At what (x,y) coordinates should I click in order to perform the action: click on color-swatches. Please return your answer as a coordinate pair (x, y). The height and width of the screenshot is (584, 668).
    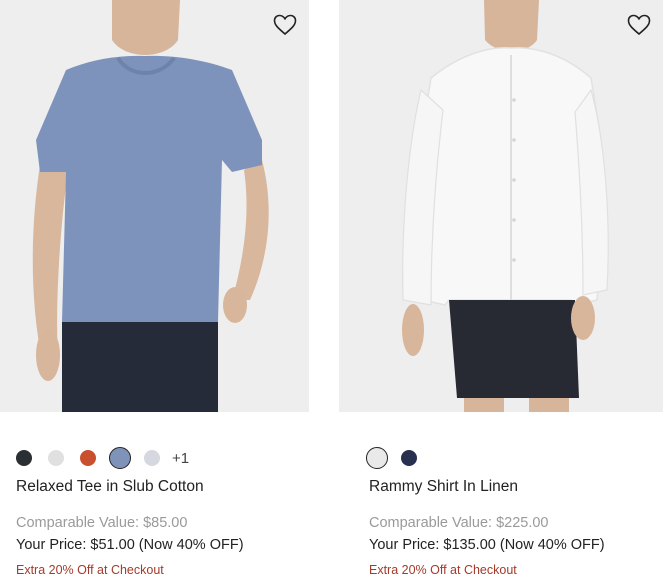
    Looking at the image, I should click on (399, 458).